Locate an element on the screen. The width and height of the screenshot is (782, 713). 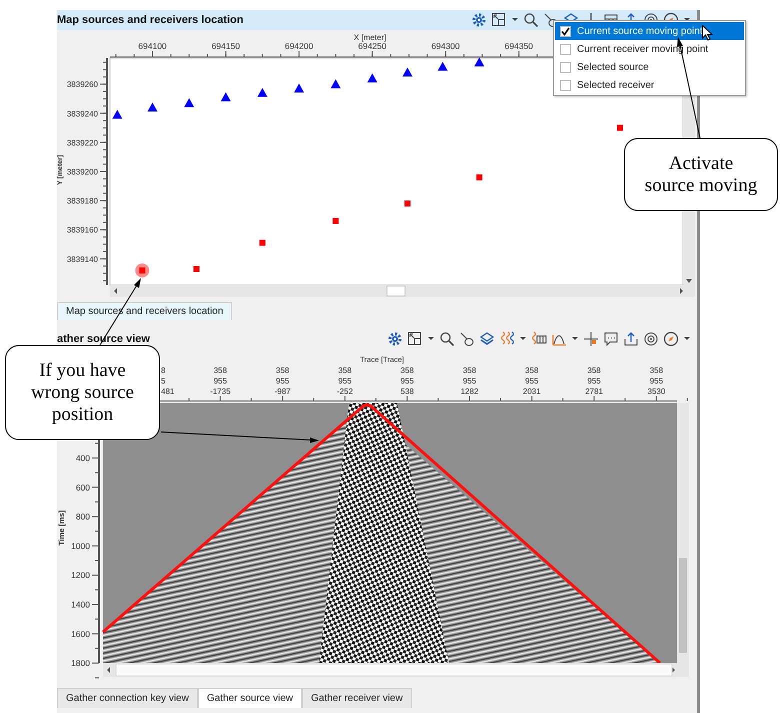
time-tick-label: 1000 is located at coordinates (80, 545).